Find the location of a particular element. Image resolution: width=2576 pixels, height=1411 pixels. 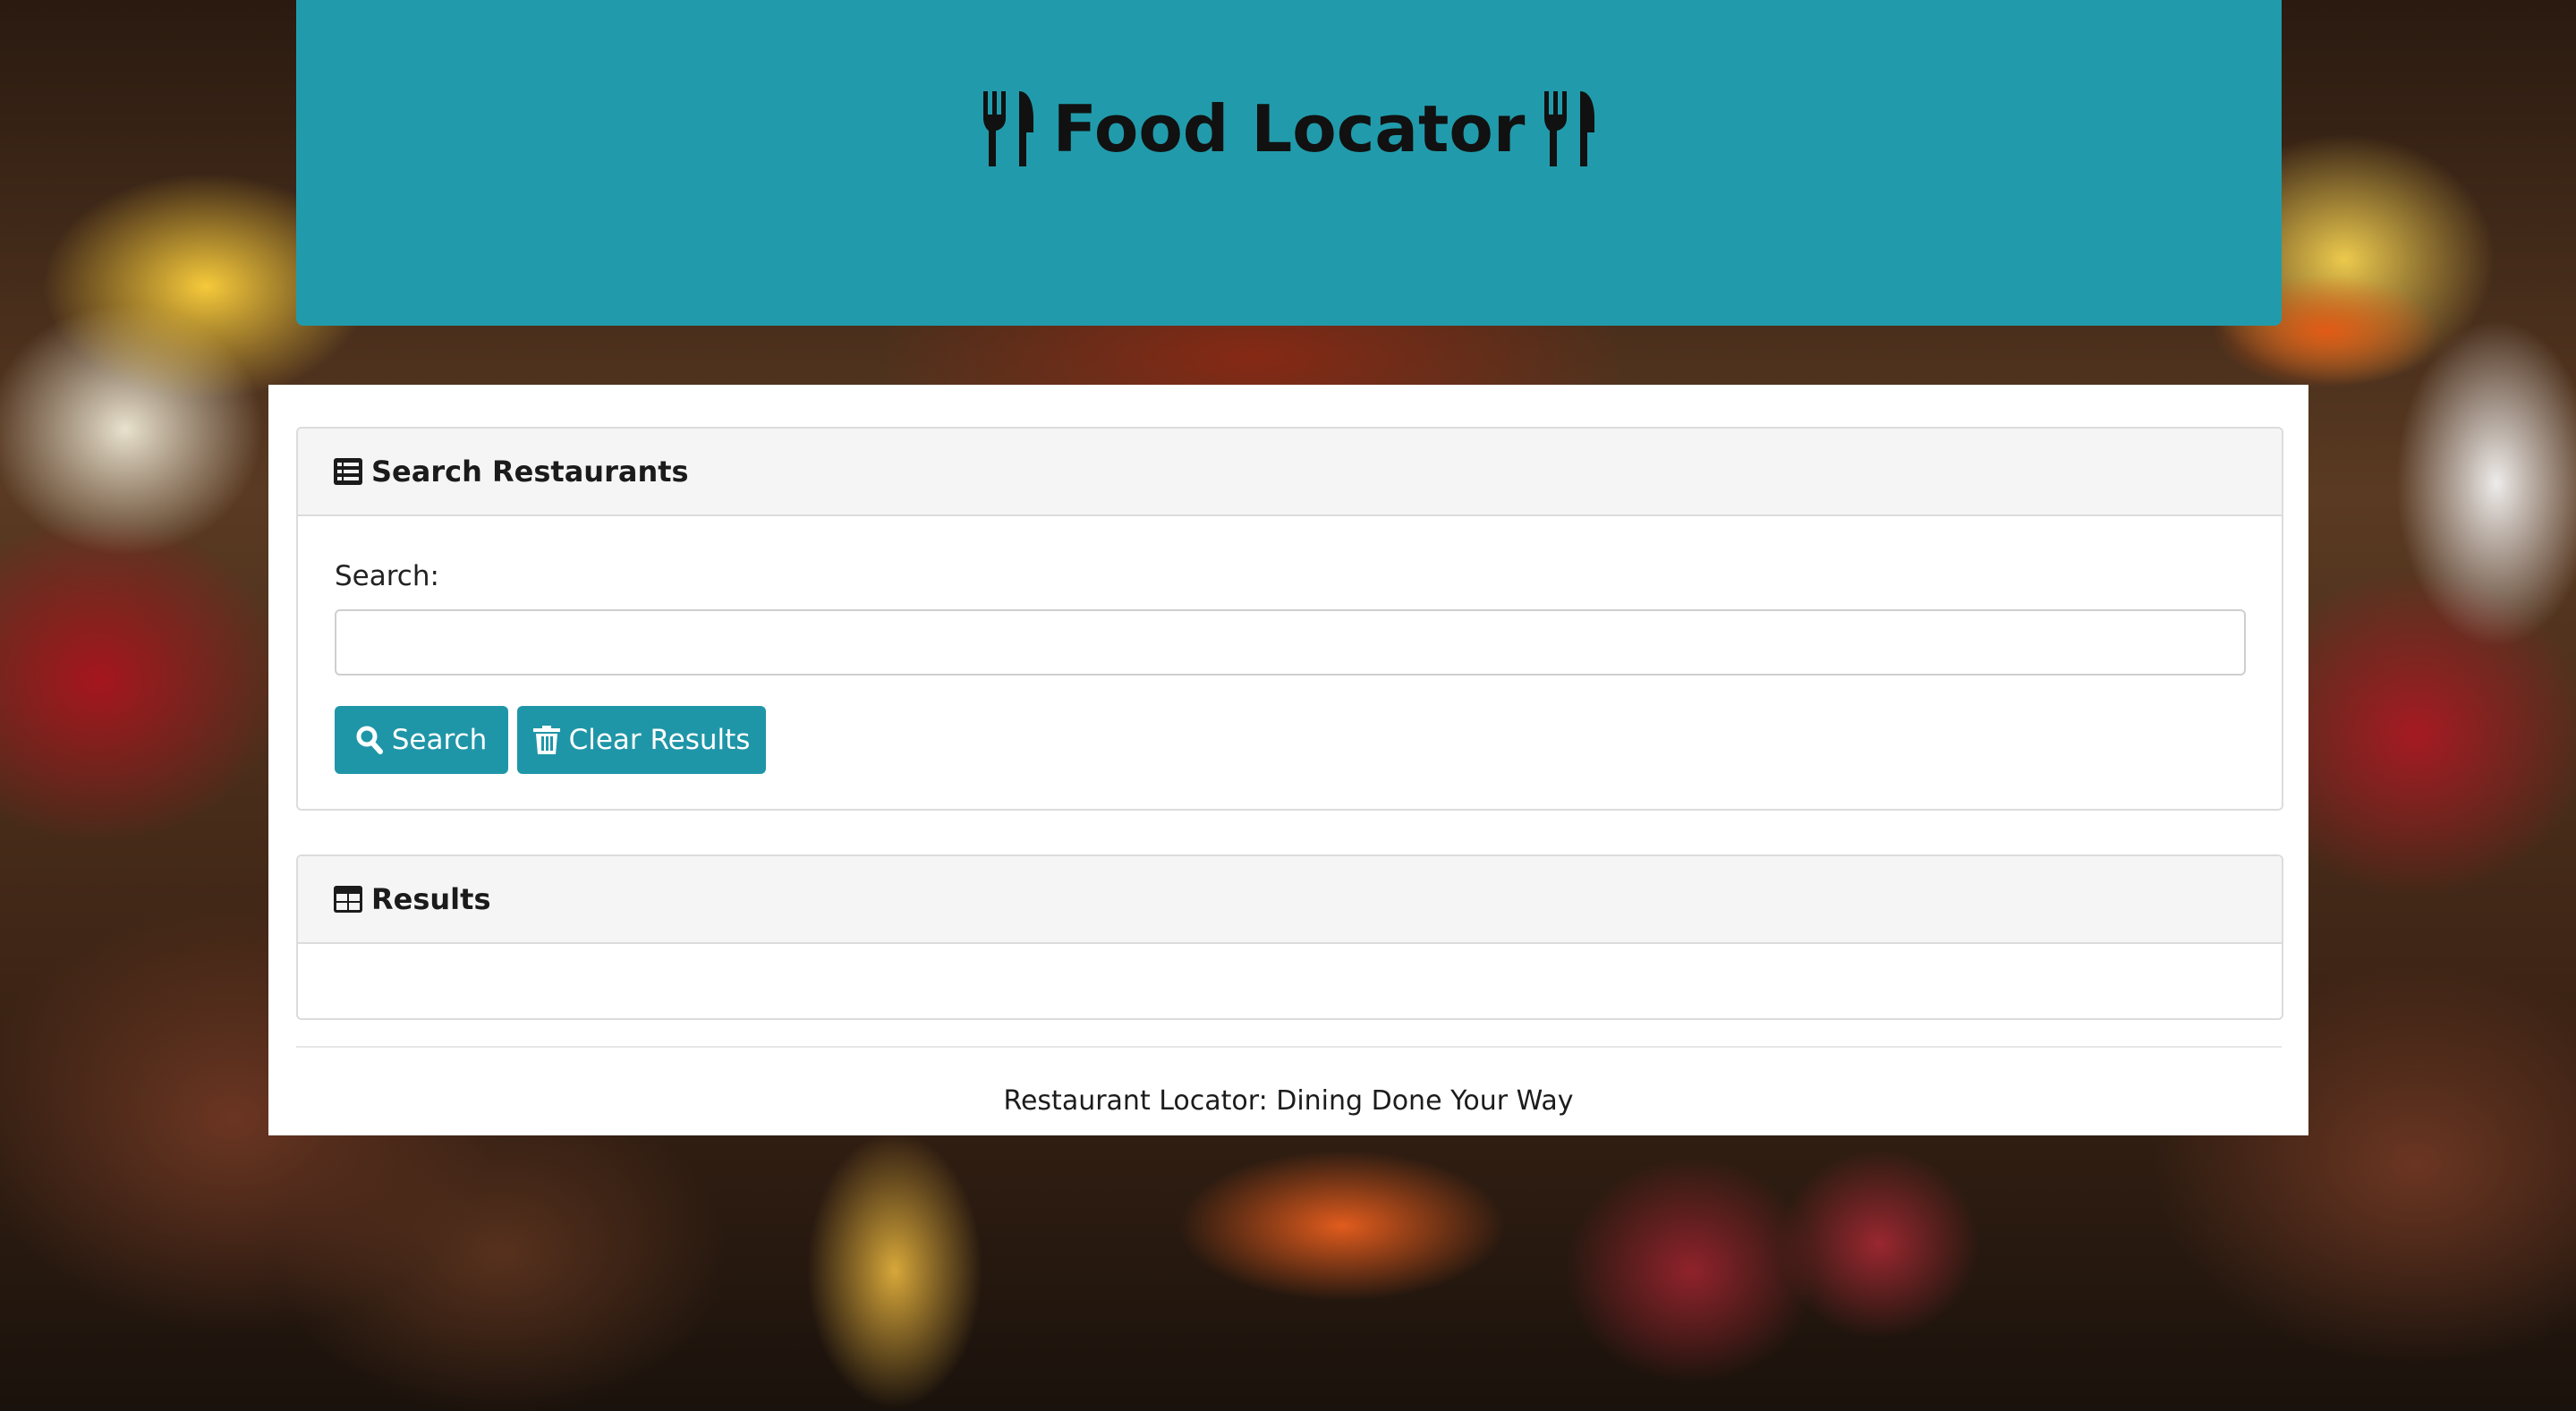

page-title-row: Food Locator is located at coordinates (1289, 128).